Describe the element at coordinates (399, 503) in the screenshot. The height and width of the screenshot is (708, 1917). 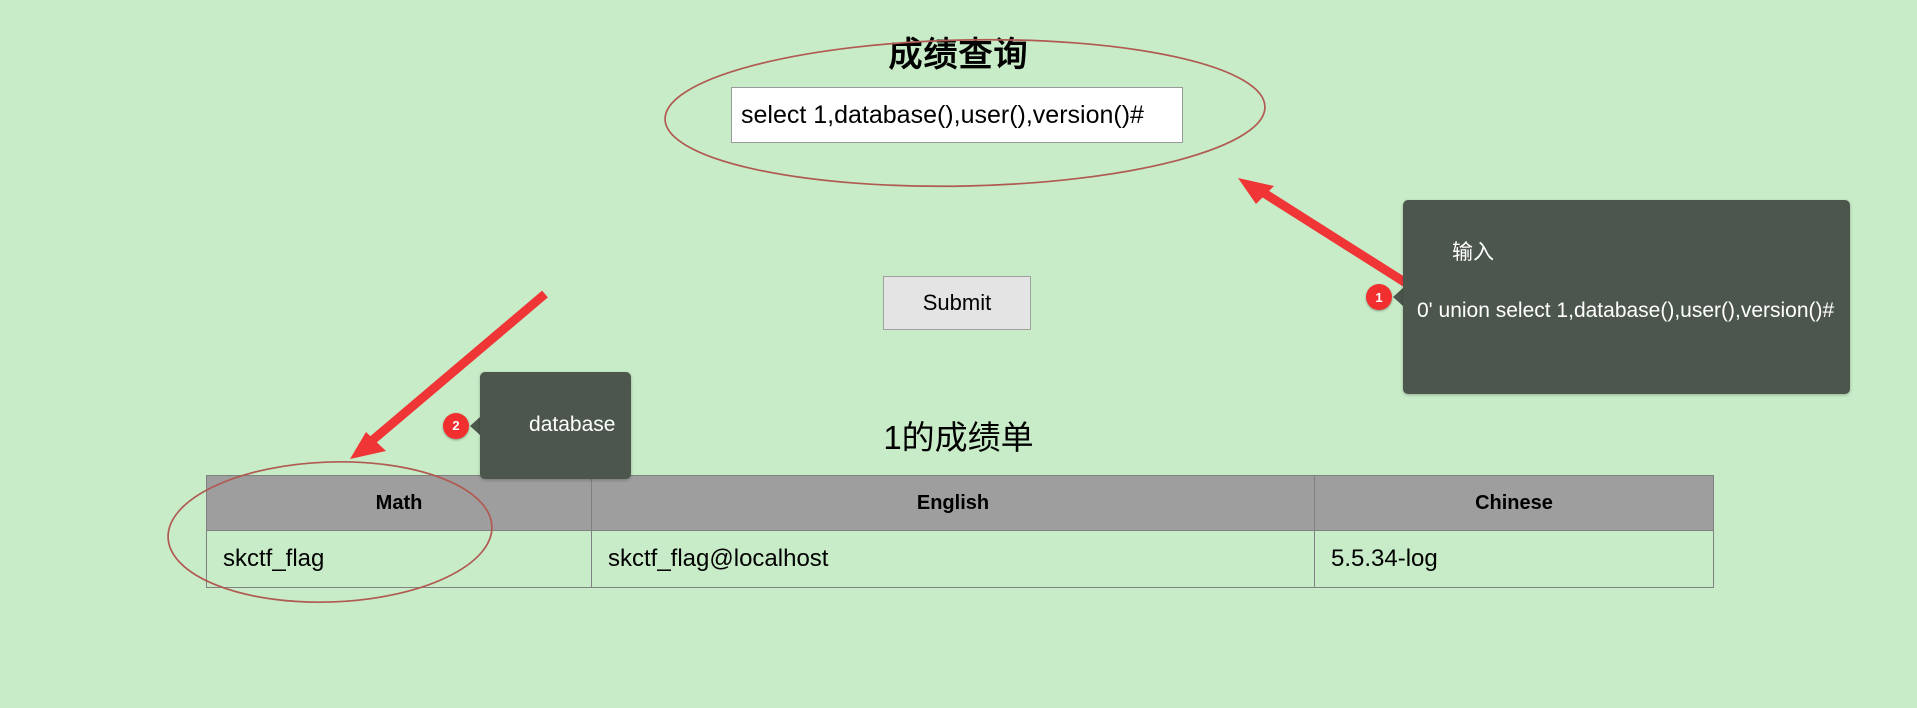
I see `table-header-math: Math` at that location.